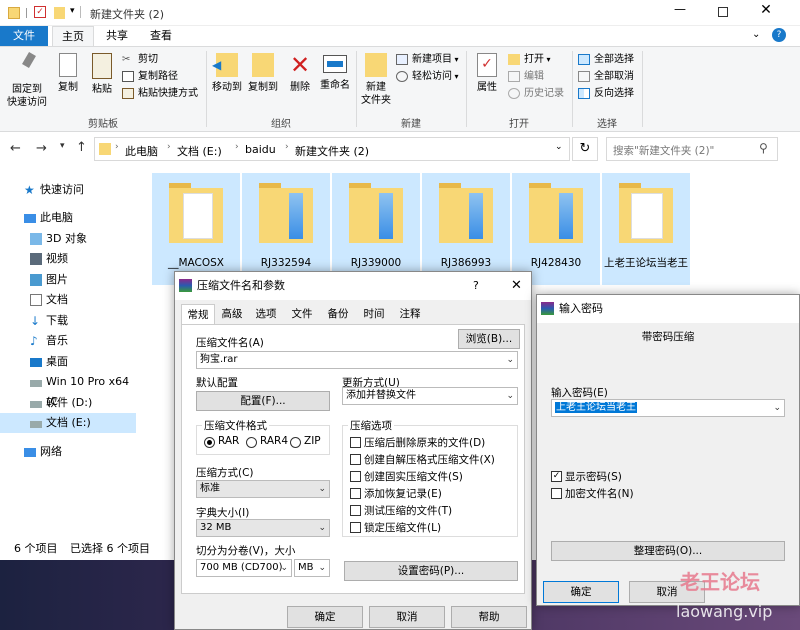 Image resolution: width=800 pixels, height=630 pixels. What do you see at coordinates (263, 73) in the screenshot?
I see `copy-to-button: 复制到` at bounding box center [263, 73].